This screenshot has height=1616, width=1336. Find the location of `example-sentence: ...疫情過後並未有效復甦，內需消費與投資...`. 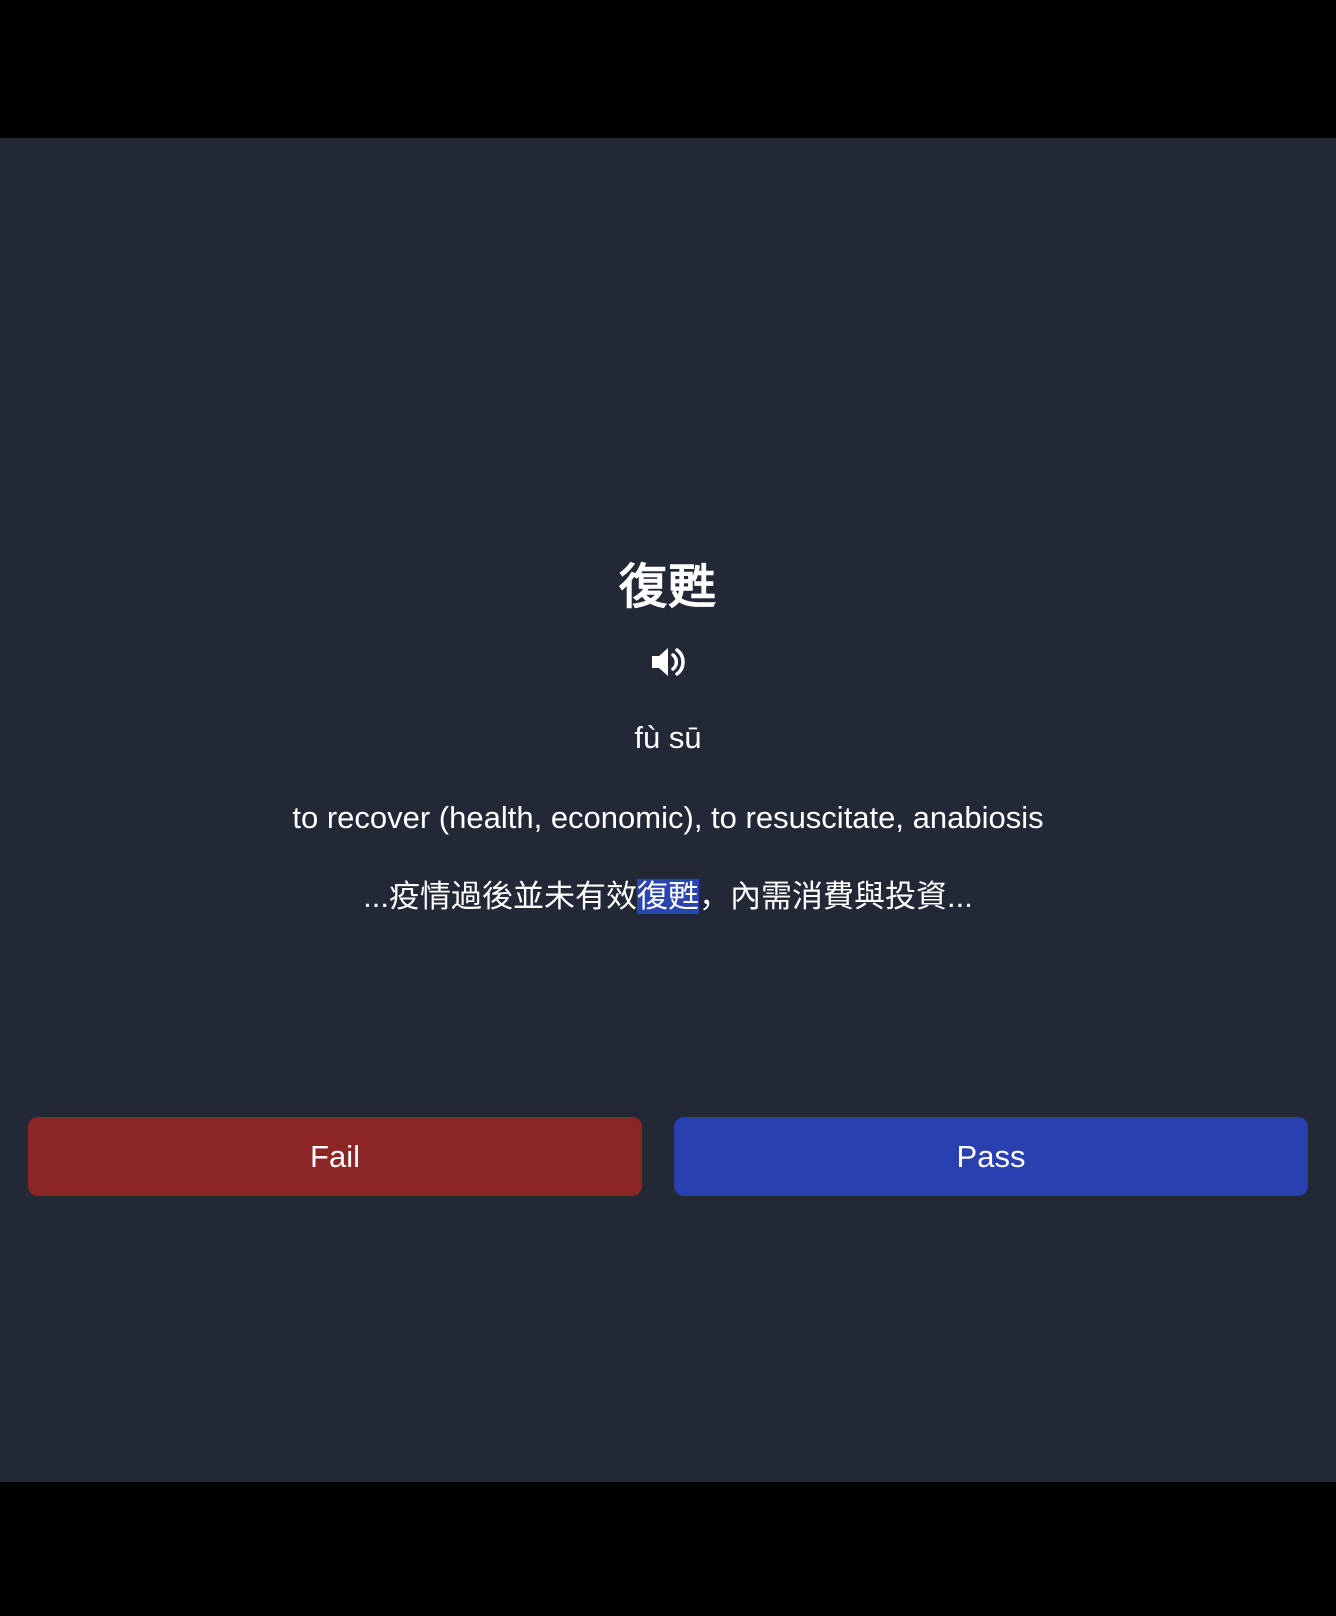

example-sentence: ...疫情過後並未有效復甦，內需消費與投資... is located at coordinates (668, 897).